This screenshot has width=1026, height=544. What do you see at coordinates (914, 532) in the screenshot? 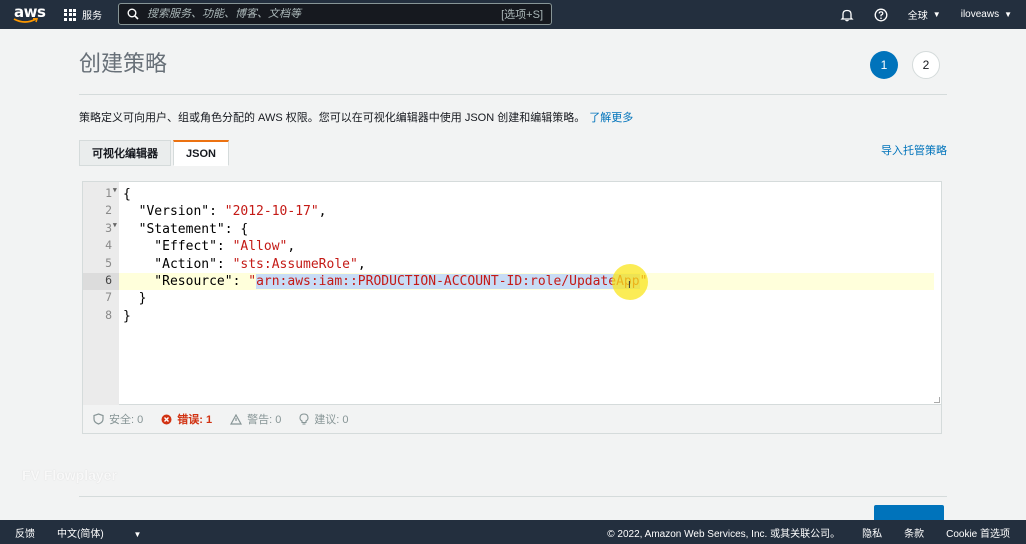
I see `terms-link: 条款` at bounding box center [914, 532].